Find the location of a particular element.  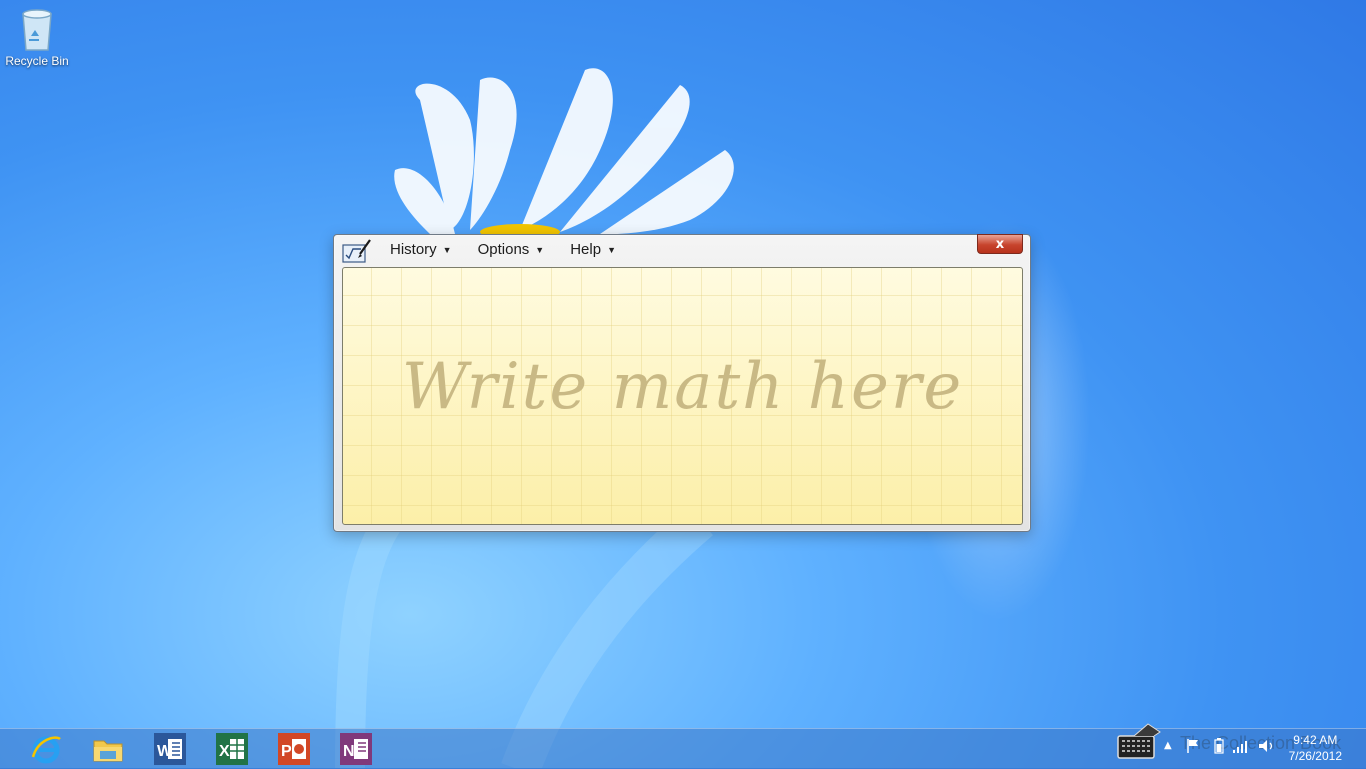

clock-date: 7/26/2012 is located at coordinates (1315, 756).